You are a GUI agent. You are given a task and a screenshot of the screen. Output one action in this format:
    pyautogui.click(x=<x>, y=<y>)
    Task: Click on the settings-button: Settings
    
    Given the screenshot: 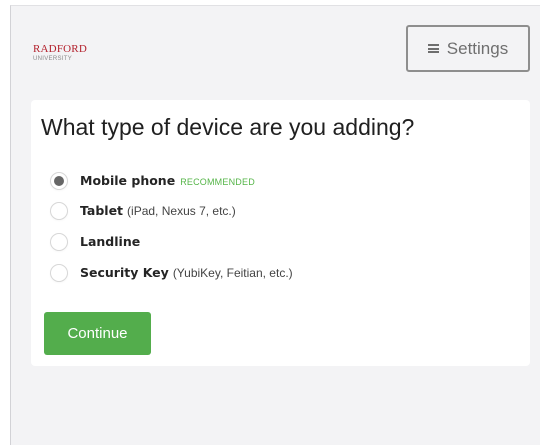 What is the action you would take?
    pyautogui.click(x=468, y=48)
    